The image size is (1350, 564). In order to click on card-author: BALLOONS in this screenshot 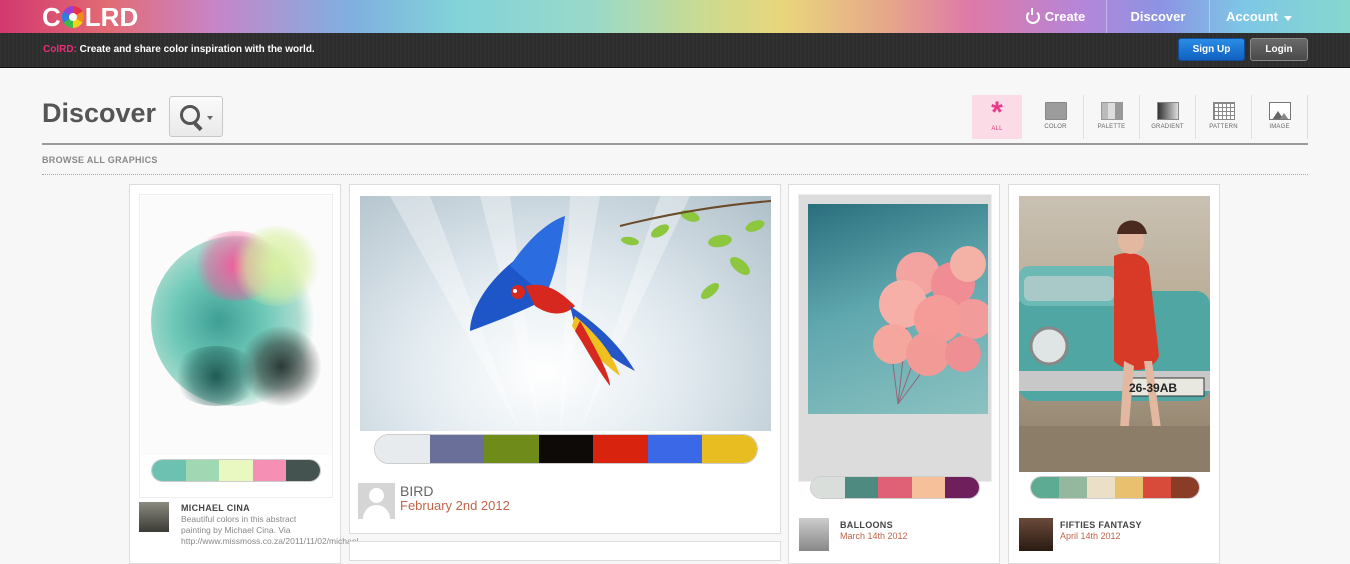, I will do `click(866, 525)`.